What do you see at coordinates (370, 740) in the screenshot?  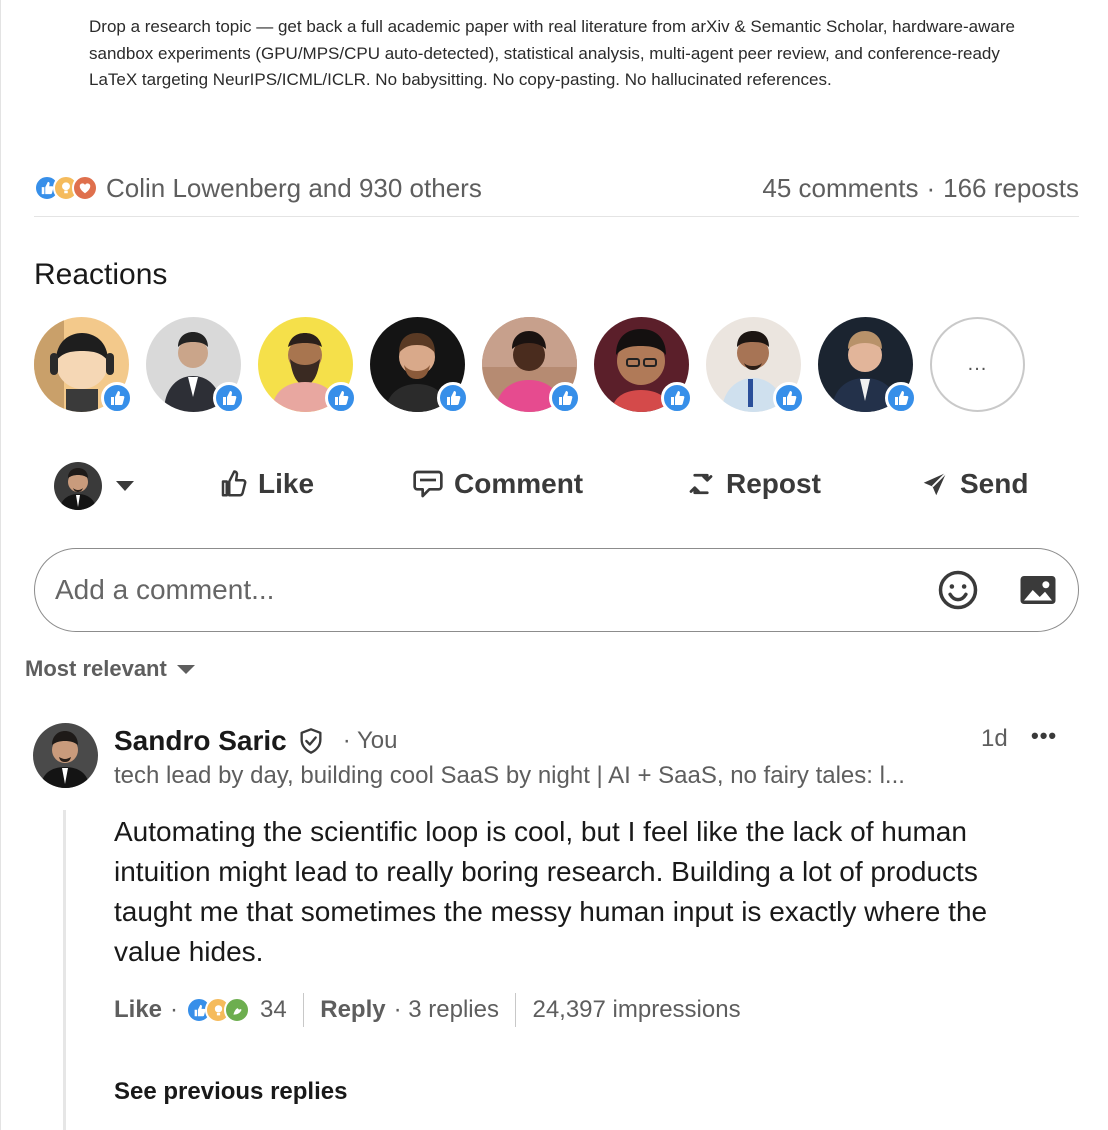 I see `you-label: · You` at bounding box center [370, 740].